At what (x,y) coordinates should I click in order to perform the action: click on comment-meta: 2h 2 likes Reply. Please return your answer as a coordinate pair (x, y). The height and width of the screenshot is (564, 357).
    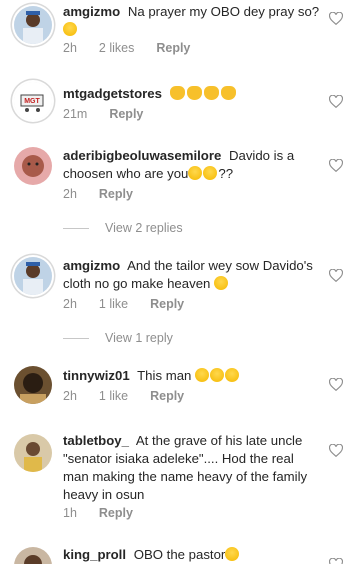
    Looking at the image, I should click on (137, 48).